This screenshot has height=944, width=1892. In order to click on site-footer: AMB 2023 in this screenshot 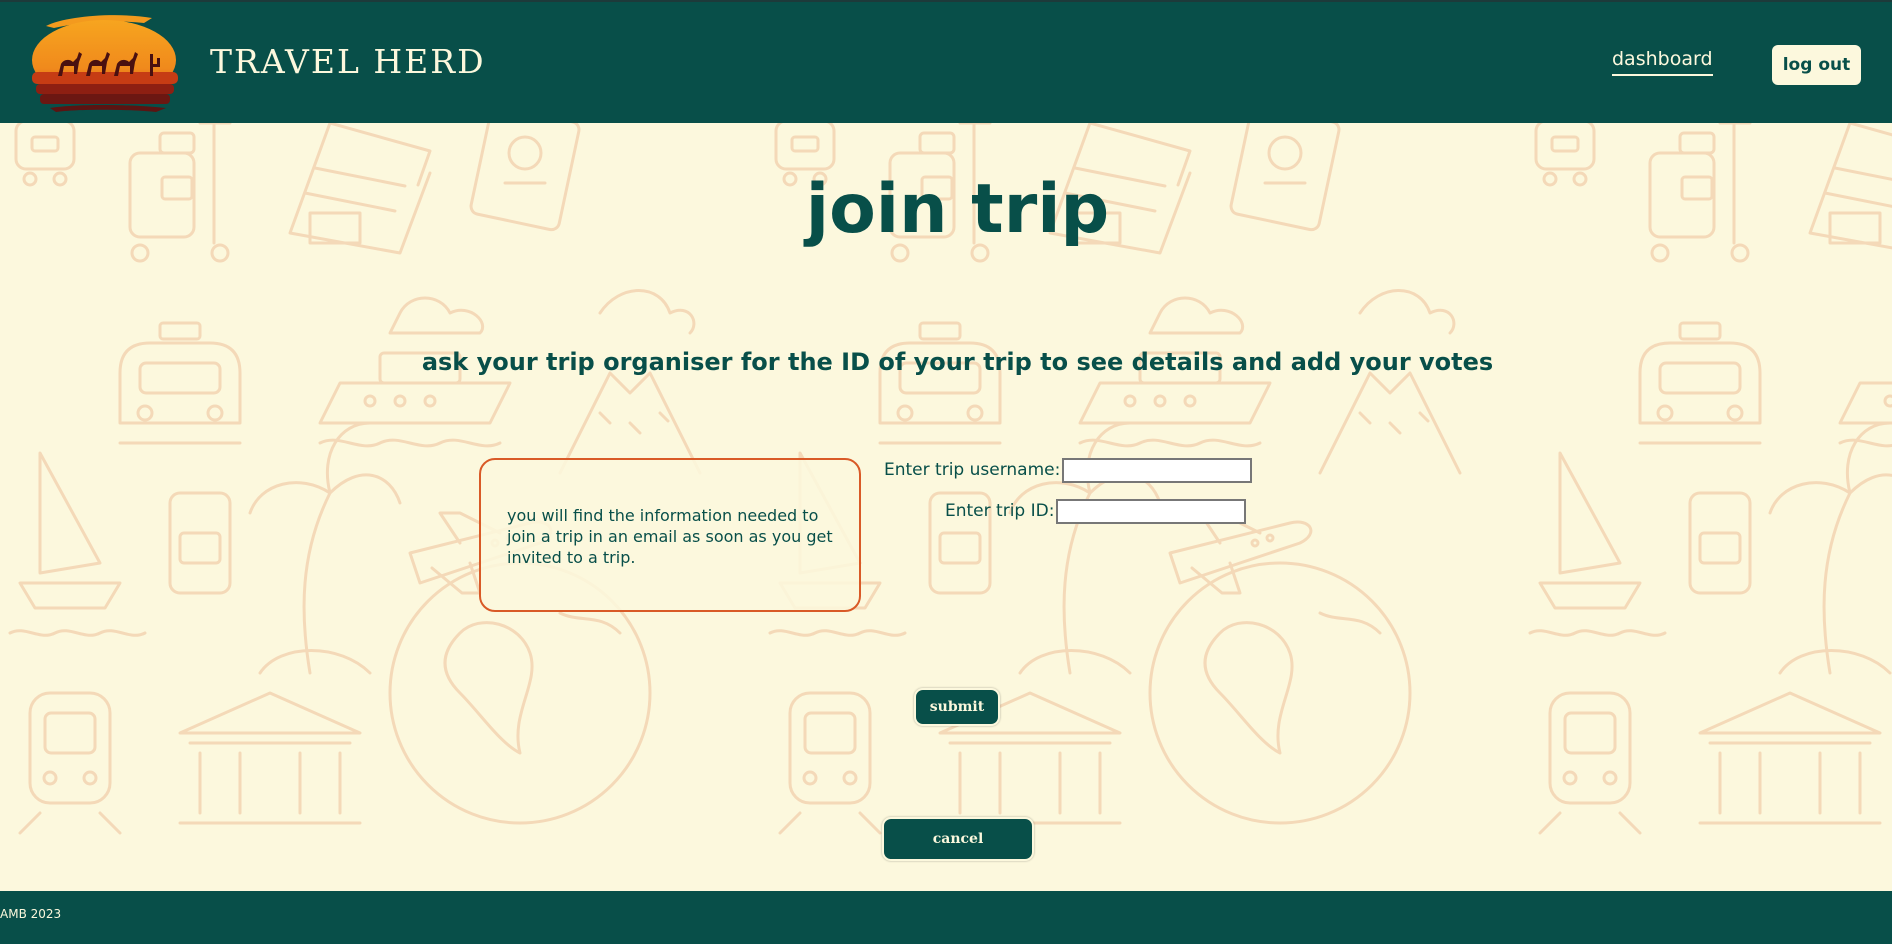, I will do `click(946, 917)`.